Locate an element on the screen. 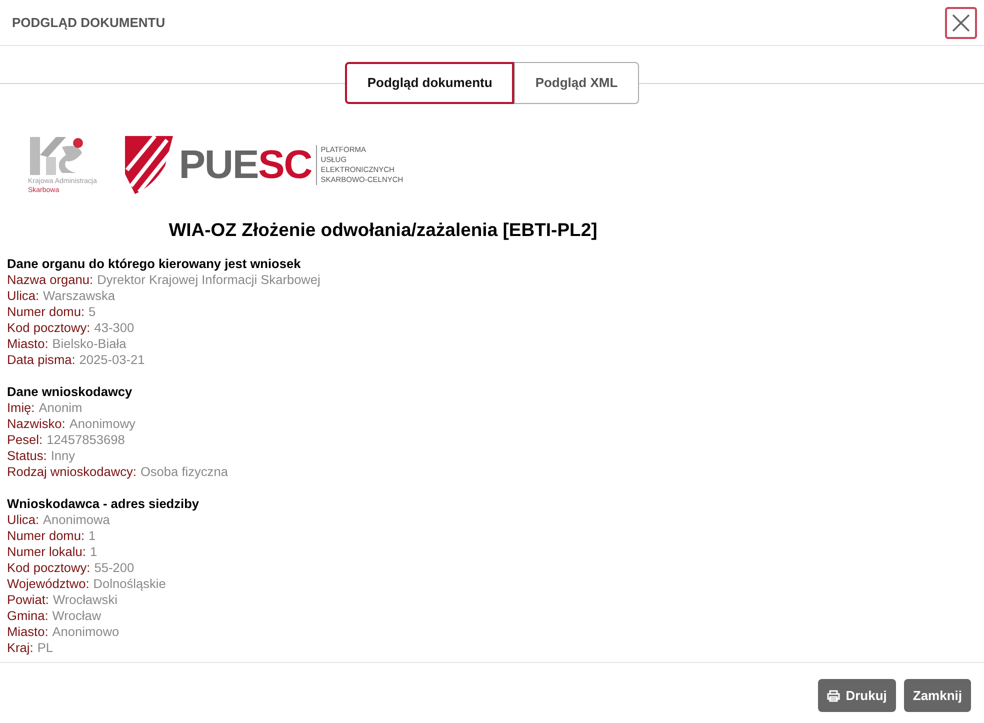  kas-logo-drawing is located at coordinates (57, 156).